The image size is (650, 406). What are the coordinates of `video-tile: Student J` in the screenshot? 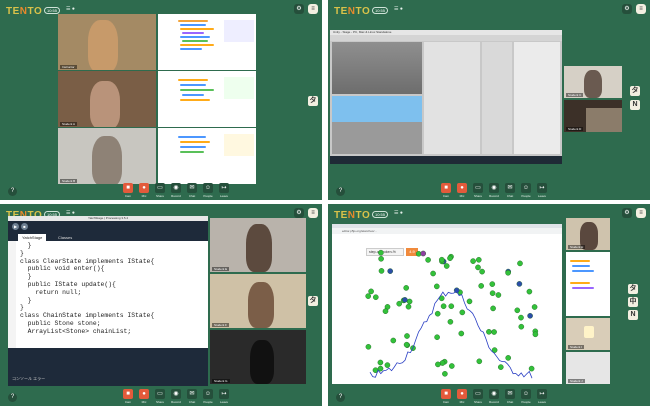 It's located at (588, 368).